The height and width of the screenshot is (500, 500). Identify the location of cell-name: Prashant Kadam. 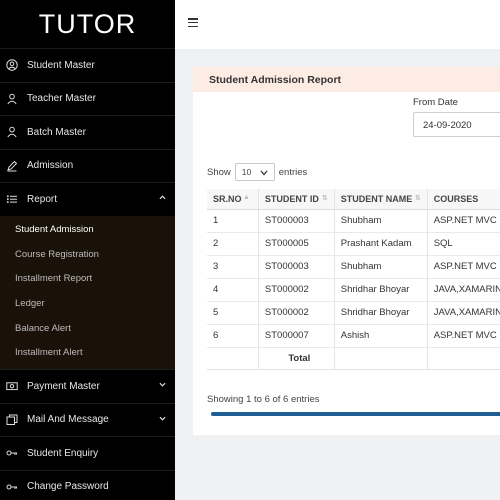
(381, 243).